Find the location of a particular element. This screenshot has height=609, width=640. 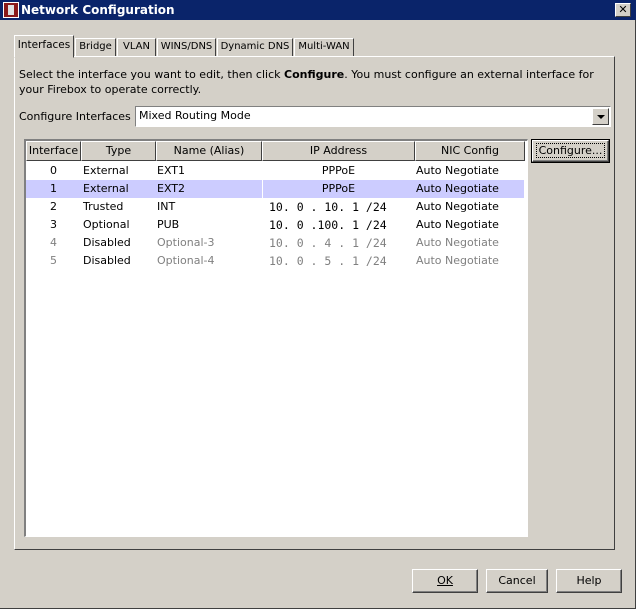

cell-interface: 3 is located at coordinates (53, 224).